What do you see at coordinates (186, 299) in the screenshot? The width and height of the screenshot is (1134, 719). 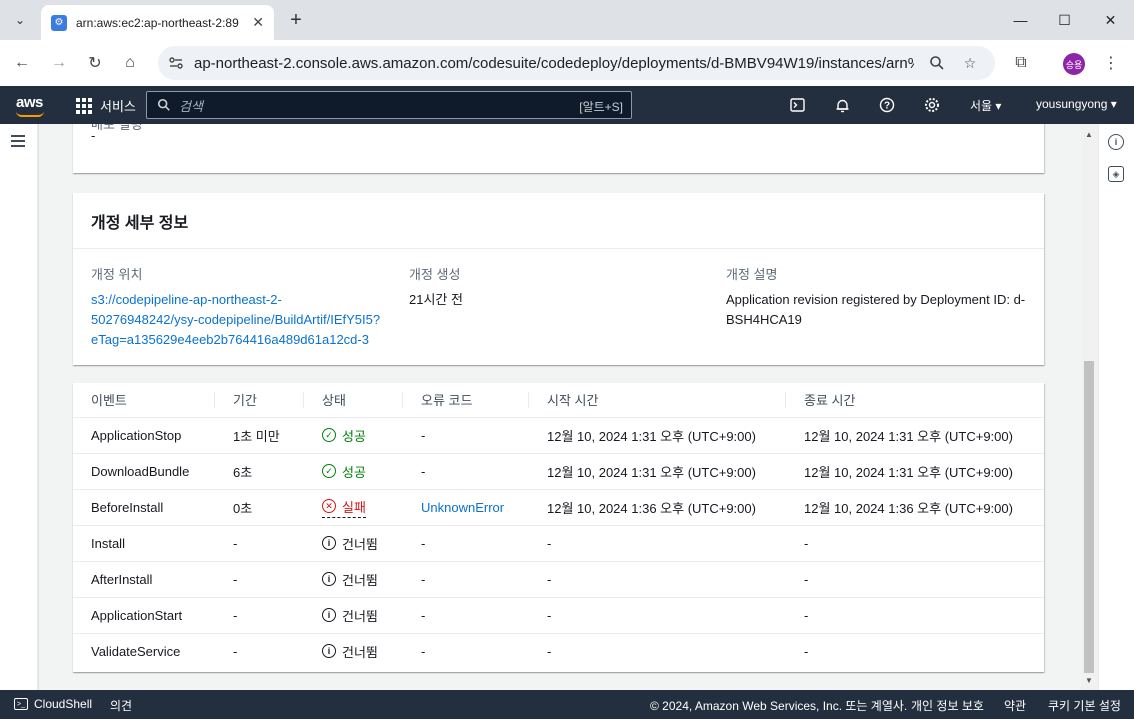 I see `revision-location-line: s3://codepipeline-ap-northeast-2-` at bounding box center [186, 299].